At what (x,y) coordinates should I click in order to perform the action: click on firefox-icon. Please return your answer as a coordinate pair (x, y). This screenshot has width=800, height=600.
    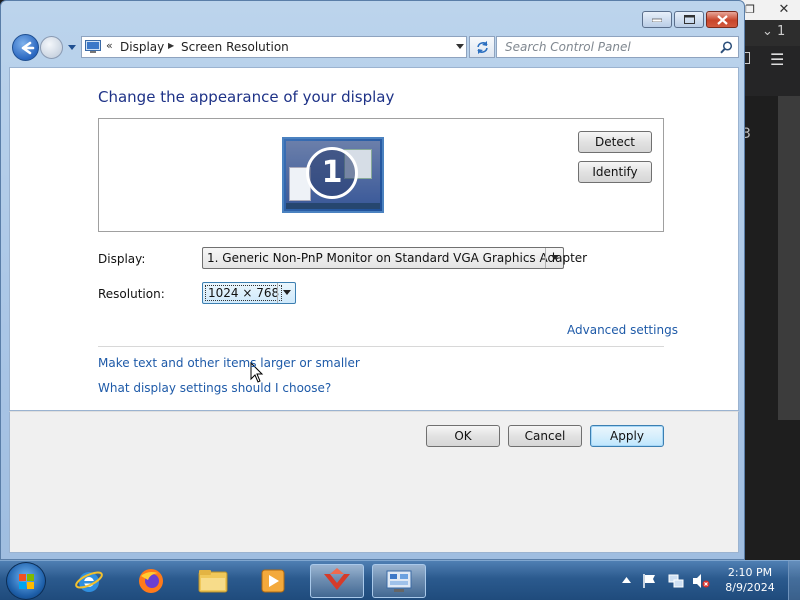
    Looking at the image, I should click on (151, 581).